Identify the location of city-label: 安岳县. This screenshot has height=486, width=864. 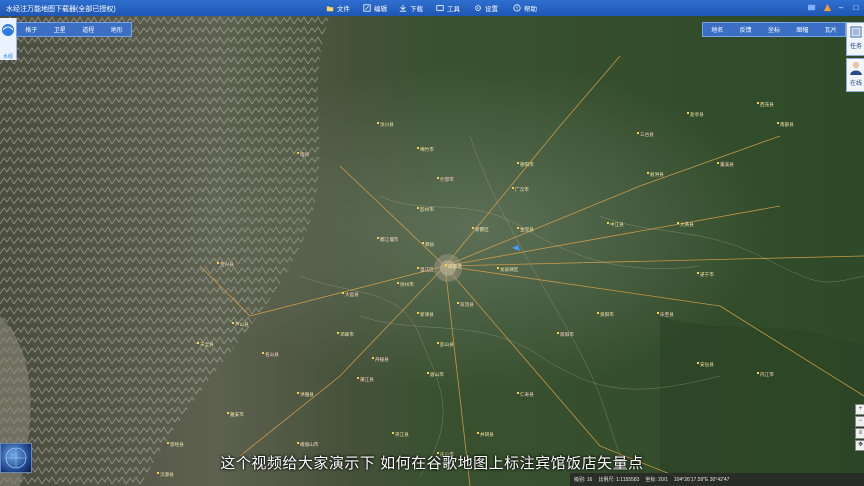
(707, 364).